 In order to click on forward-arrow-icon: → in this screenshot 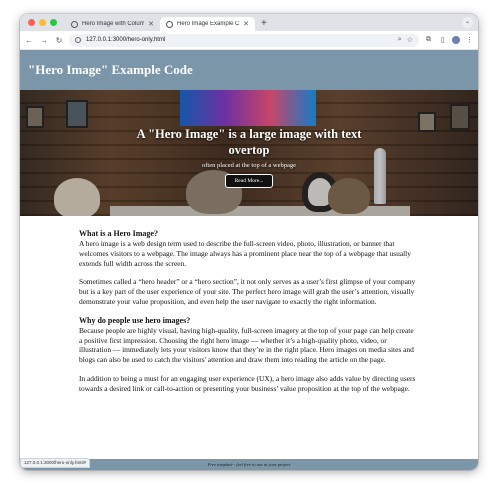, I will do `click(44, 40)`.